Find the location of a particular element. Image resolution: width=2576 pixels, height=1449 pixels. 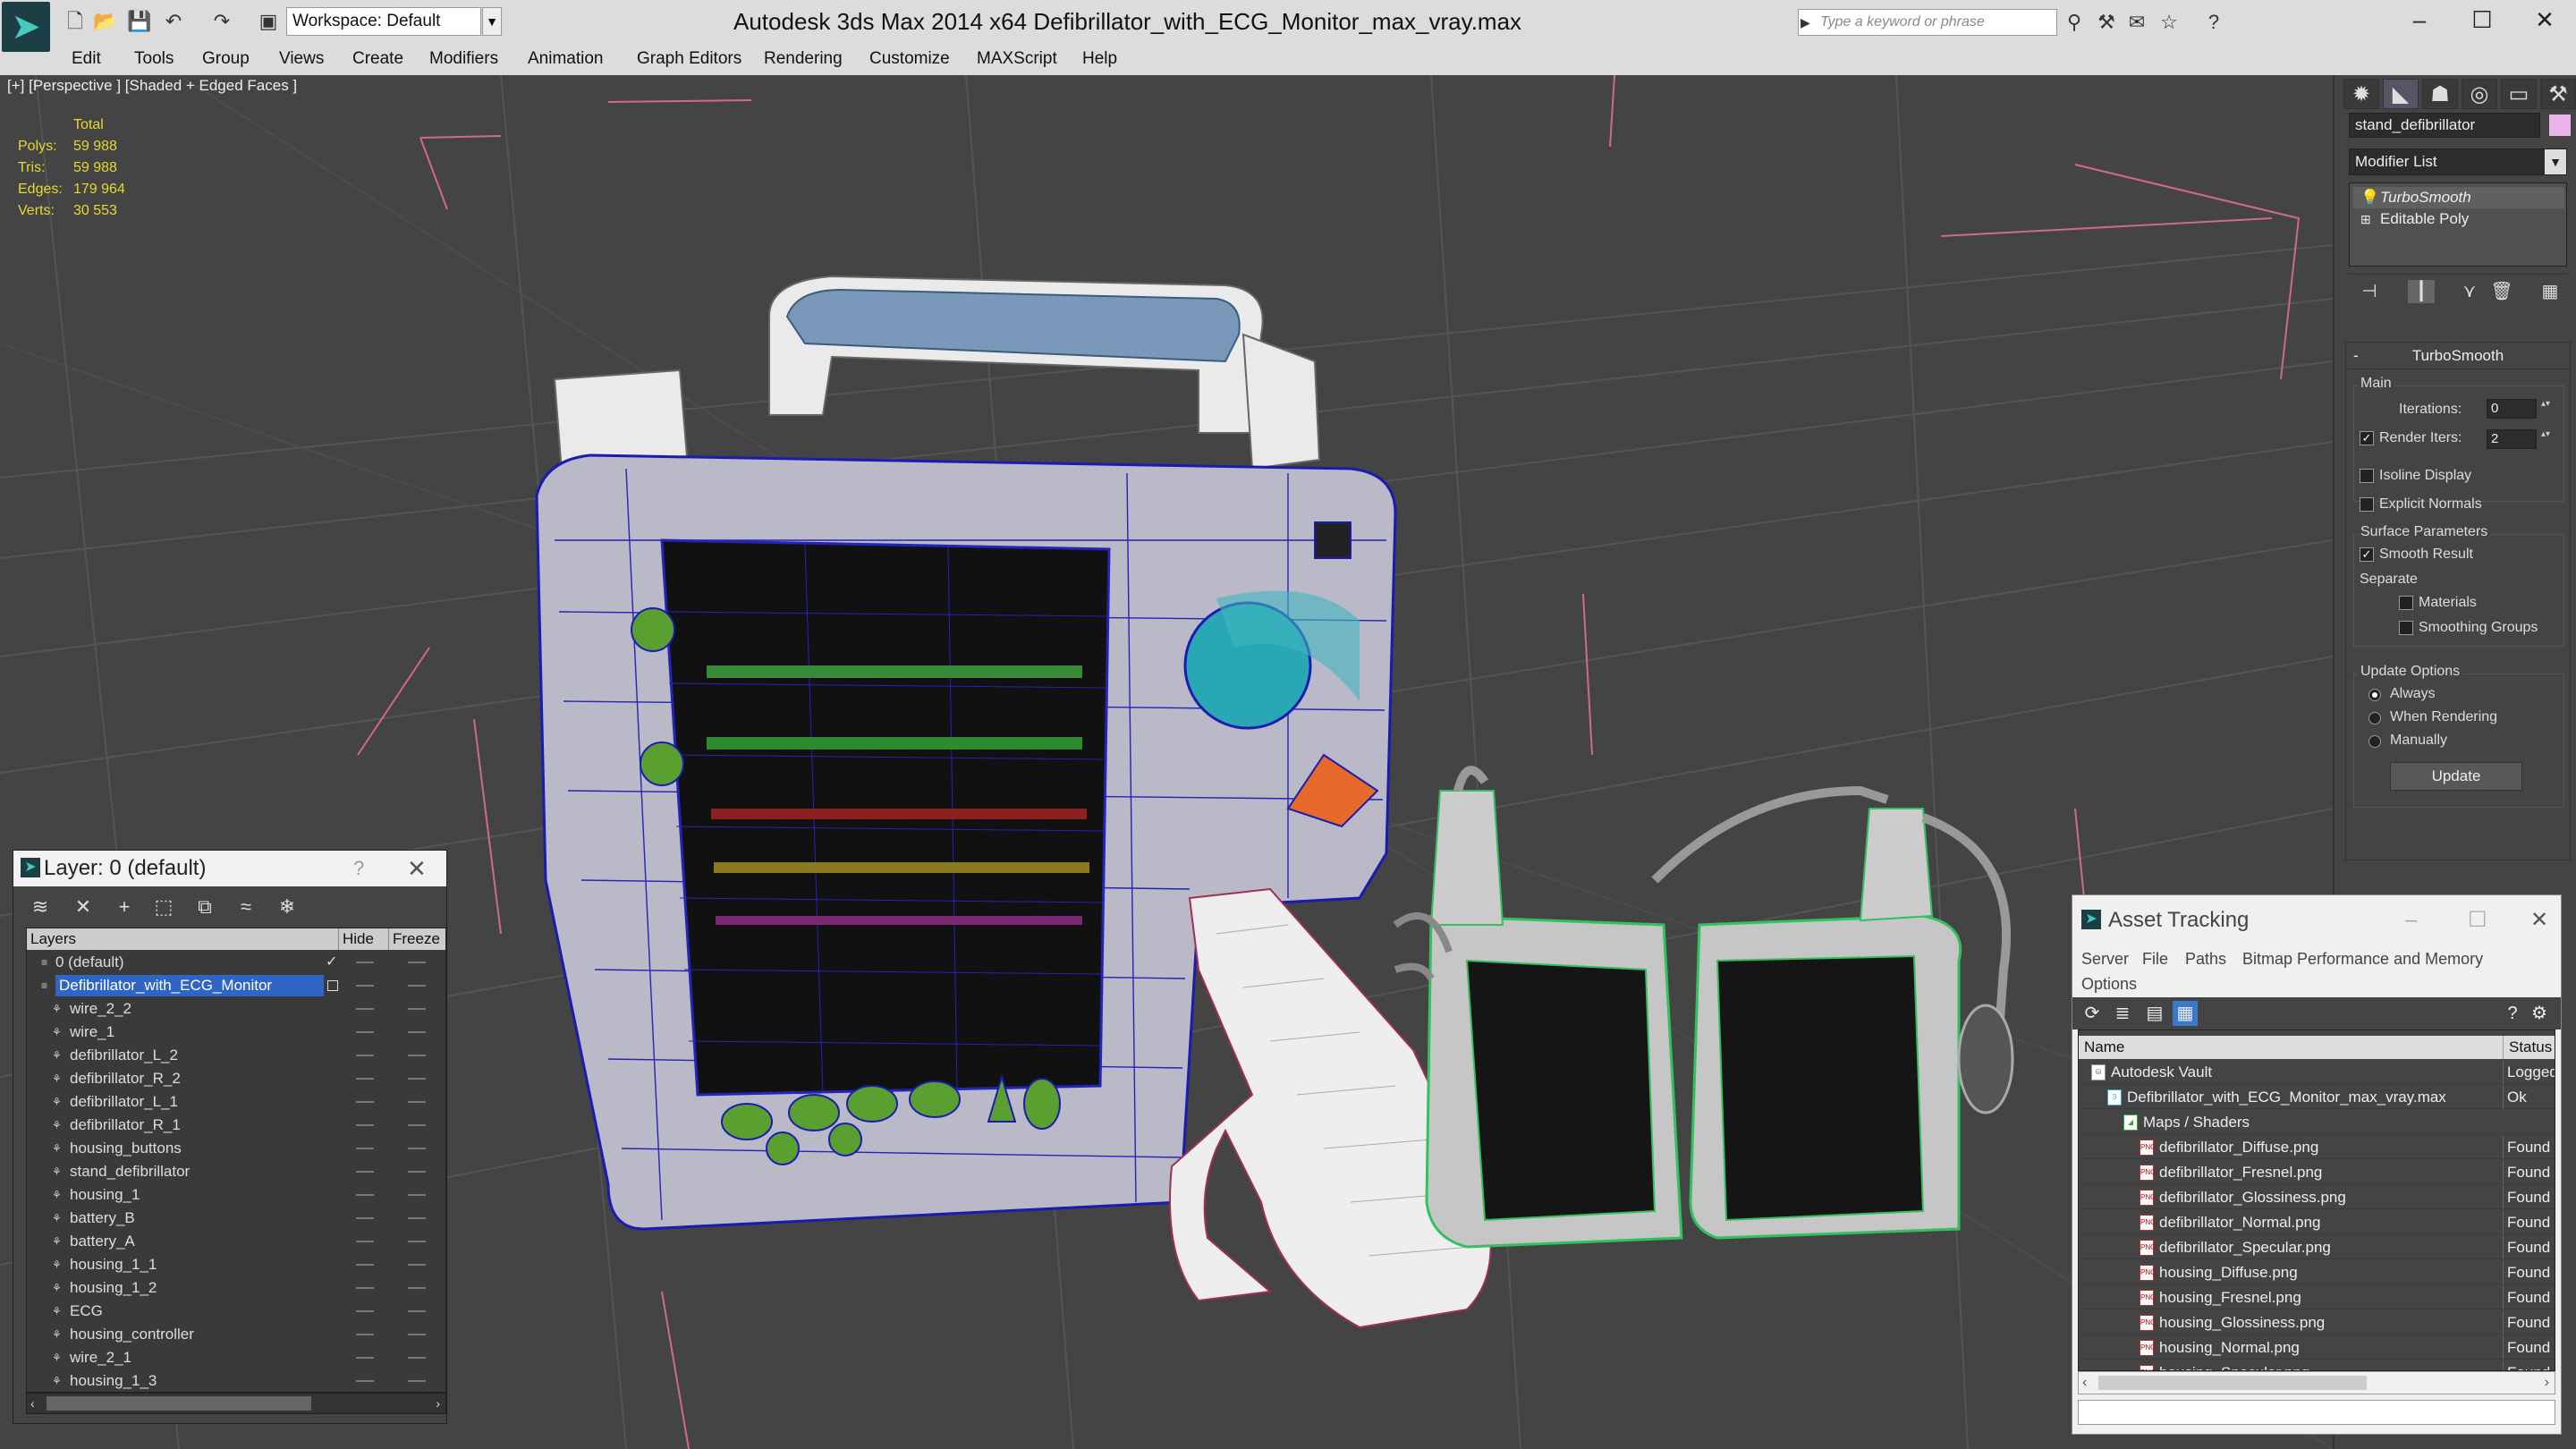

asset-row: PNGhousing_Specular.png Found is located at coordinates (2317, 1365).